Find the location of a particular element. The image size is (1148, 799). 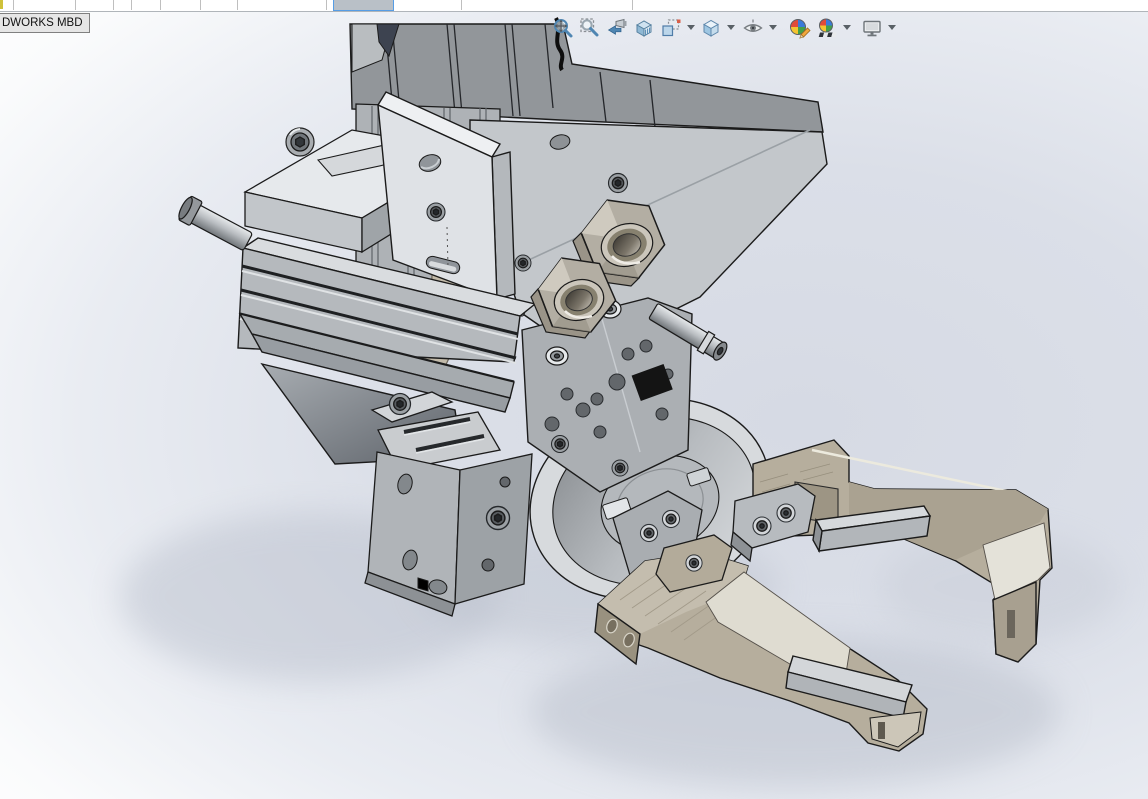

apply-scene-button is located at coordinates (827, 27).